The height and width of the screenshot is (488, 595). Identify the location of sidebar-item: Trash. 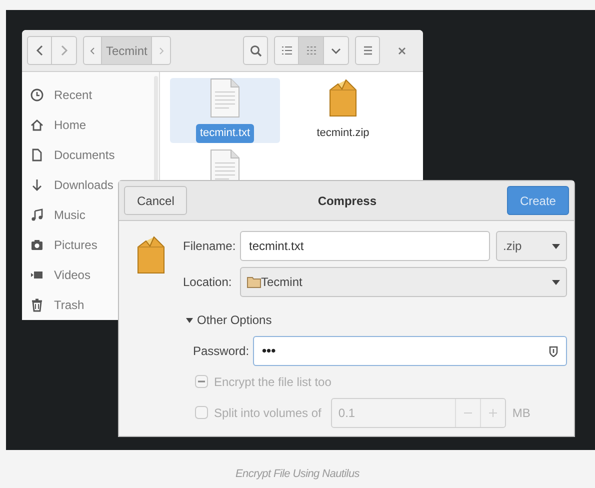
(69, 305).